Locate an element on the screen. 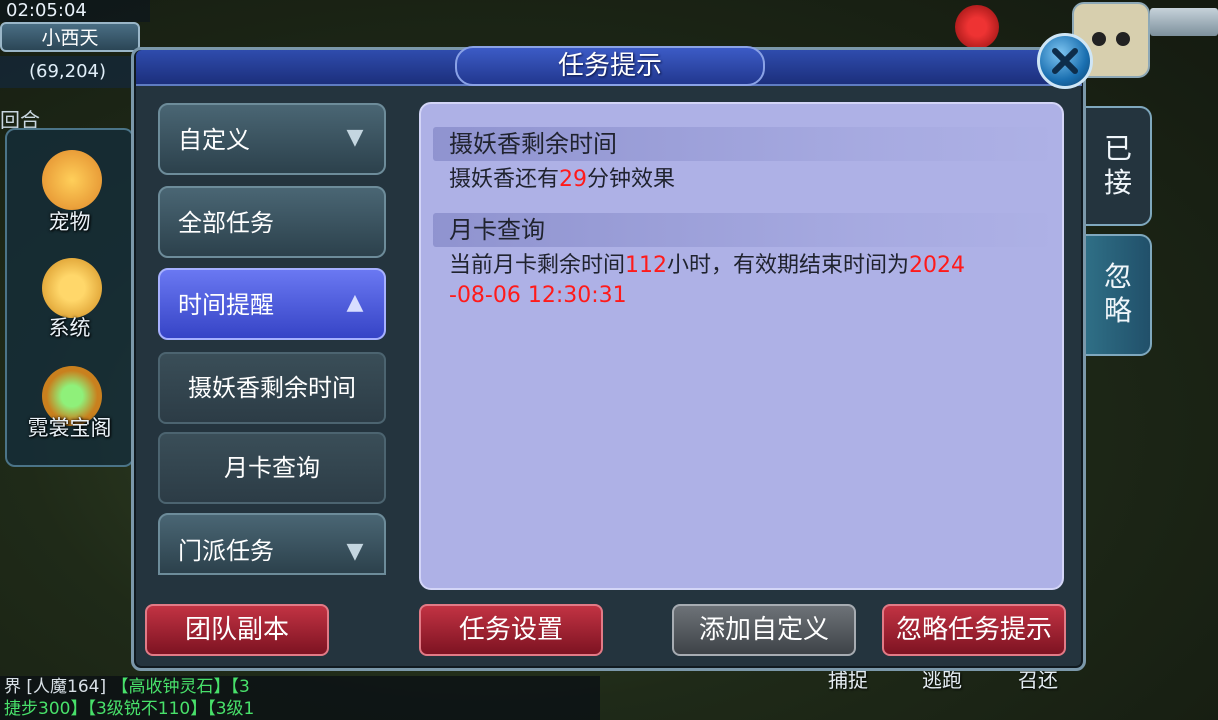 Image resolution: width=1218 pixels, height=720 pixels. card-expiry-year: 2024 is located at coordinates (937, 265).